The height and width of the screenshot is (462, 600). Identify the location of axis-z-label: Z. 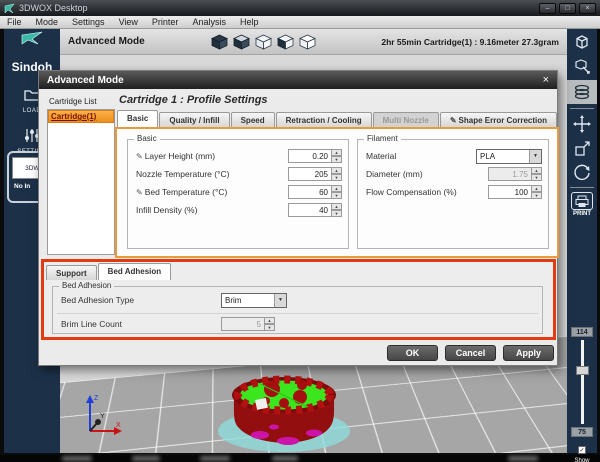
(96, 398).